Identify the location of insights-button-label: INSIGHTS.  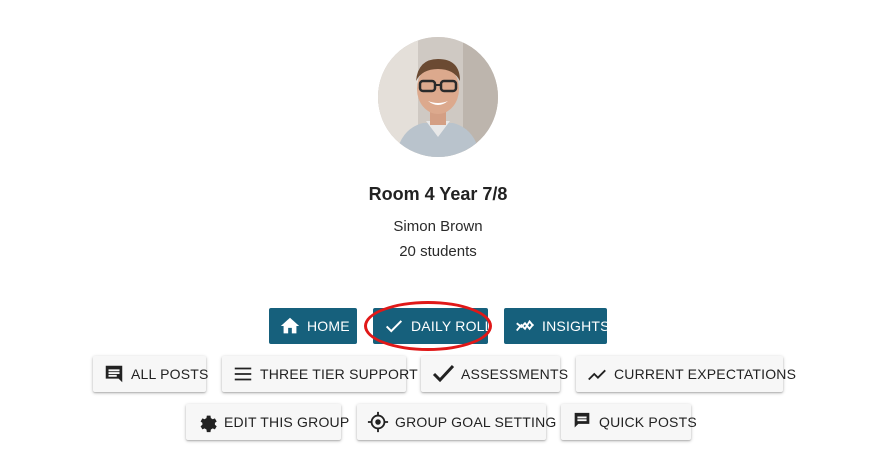
(576, 326).